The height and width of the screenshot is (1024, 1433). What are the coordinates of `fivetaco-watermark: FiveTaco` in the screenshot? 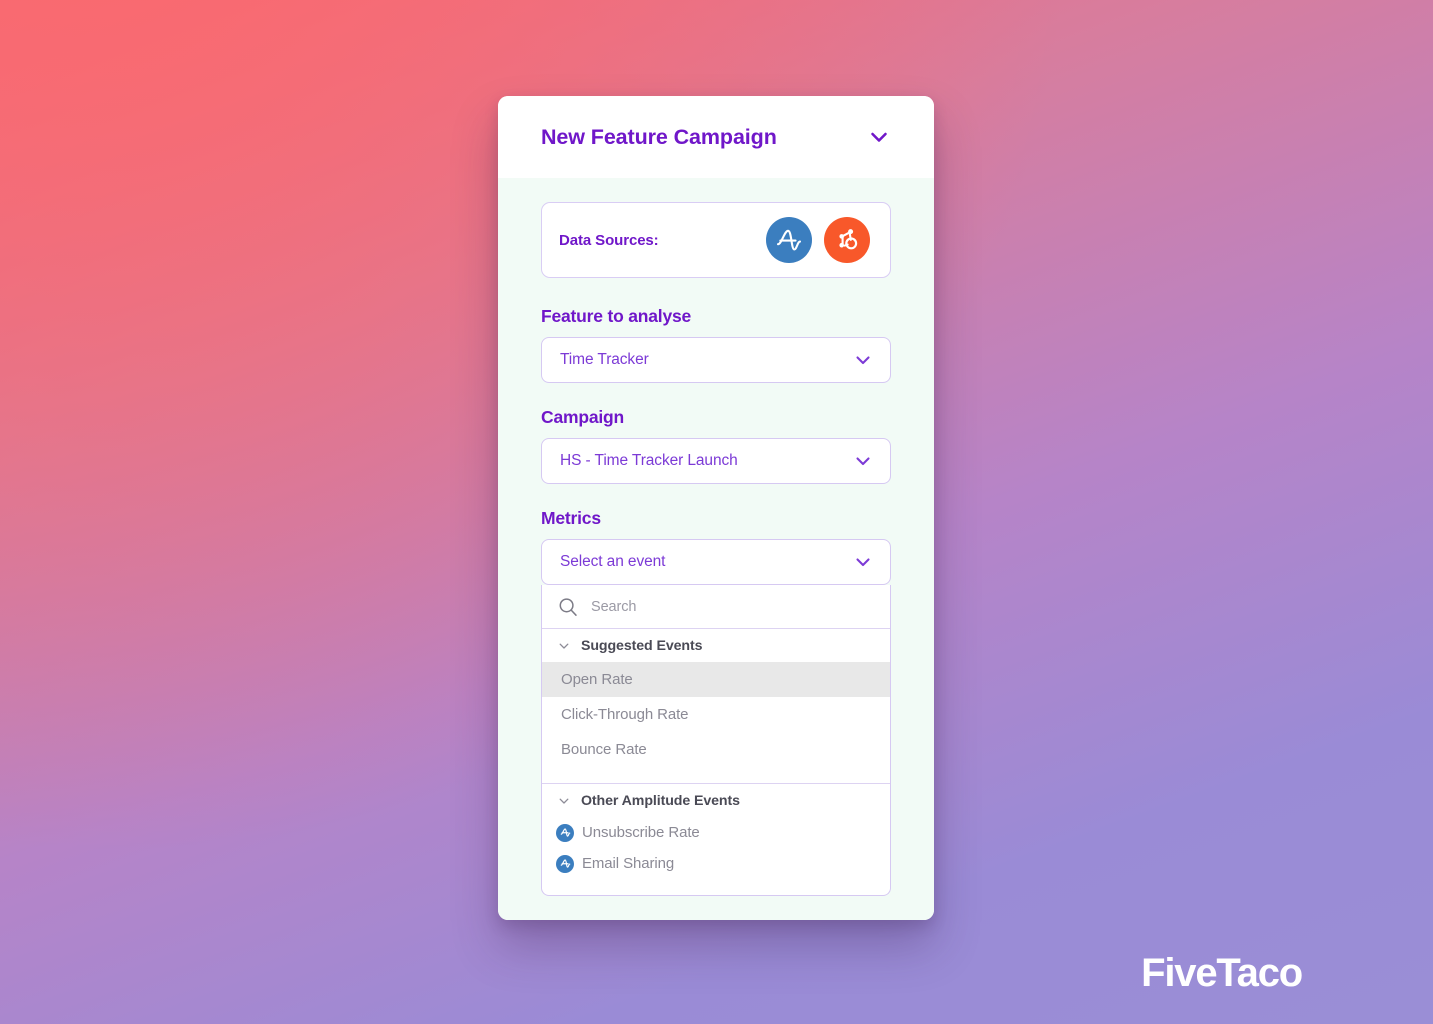 It's located at (1222, 973).